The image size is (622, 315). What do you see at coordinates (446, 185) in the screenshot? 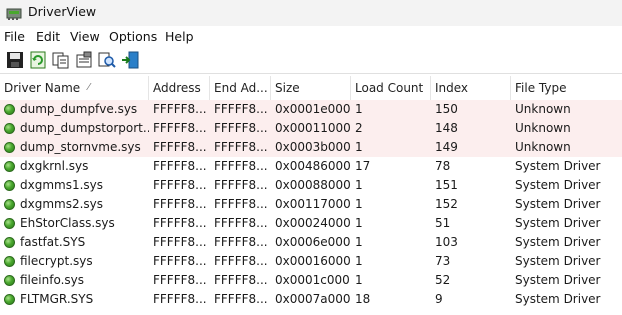
I see `cell-index: 151` at bounding box center [446, 185].